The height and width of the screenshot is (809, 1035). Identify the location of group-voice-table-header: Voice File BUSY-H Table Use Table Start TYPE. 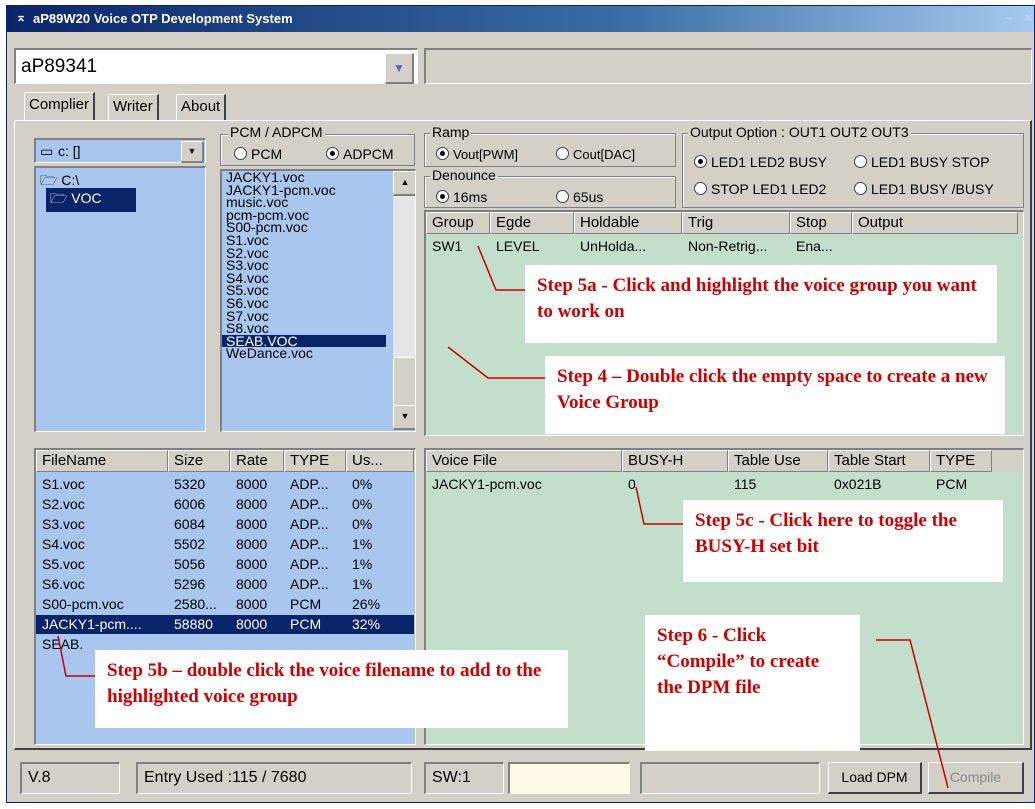
(724, 461).